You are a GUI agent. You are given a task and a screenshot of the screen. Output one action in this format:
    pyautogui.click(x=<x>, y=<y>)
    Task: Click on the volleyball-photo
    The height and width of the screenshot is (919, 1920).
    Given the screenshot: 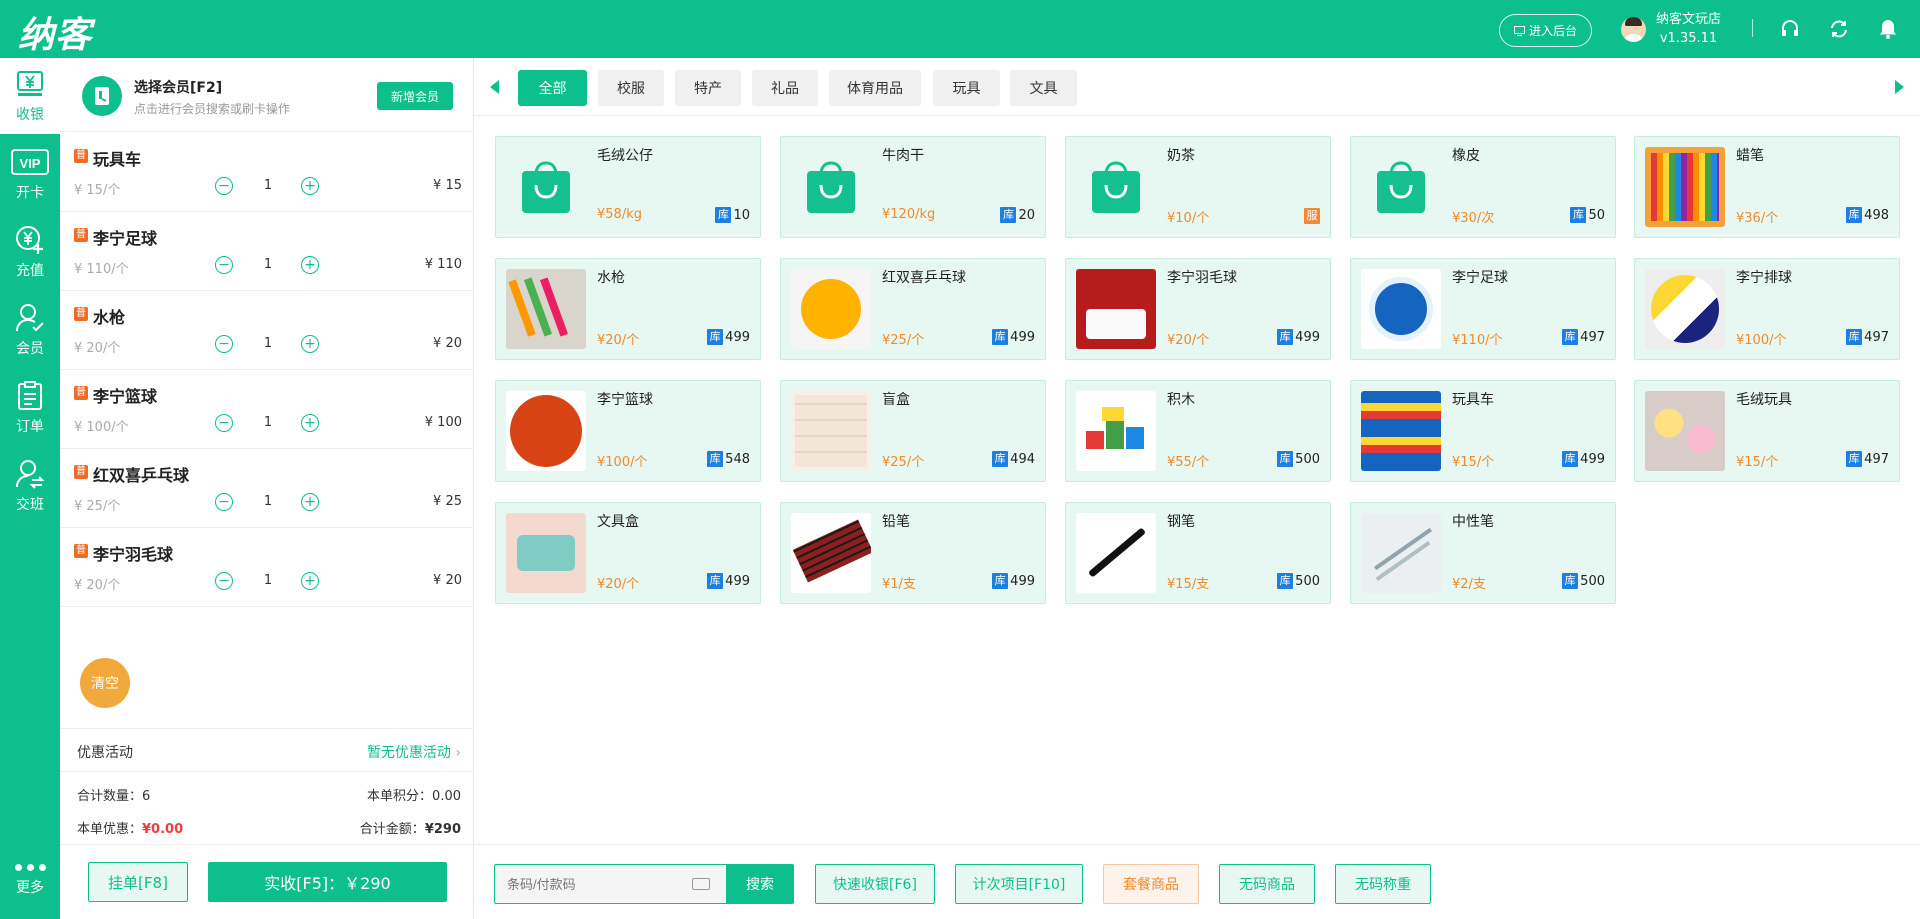 What is the action you would take?
    pyautogui.click(x=1685, y=309)
    